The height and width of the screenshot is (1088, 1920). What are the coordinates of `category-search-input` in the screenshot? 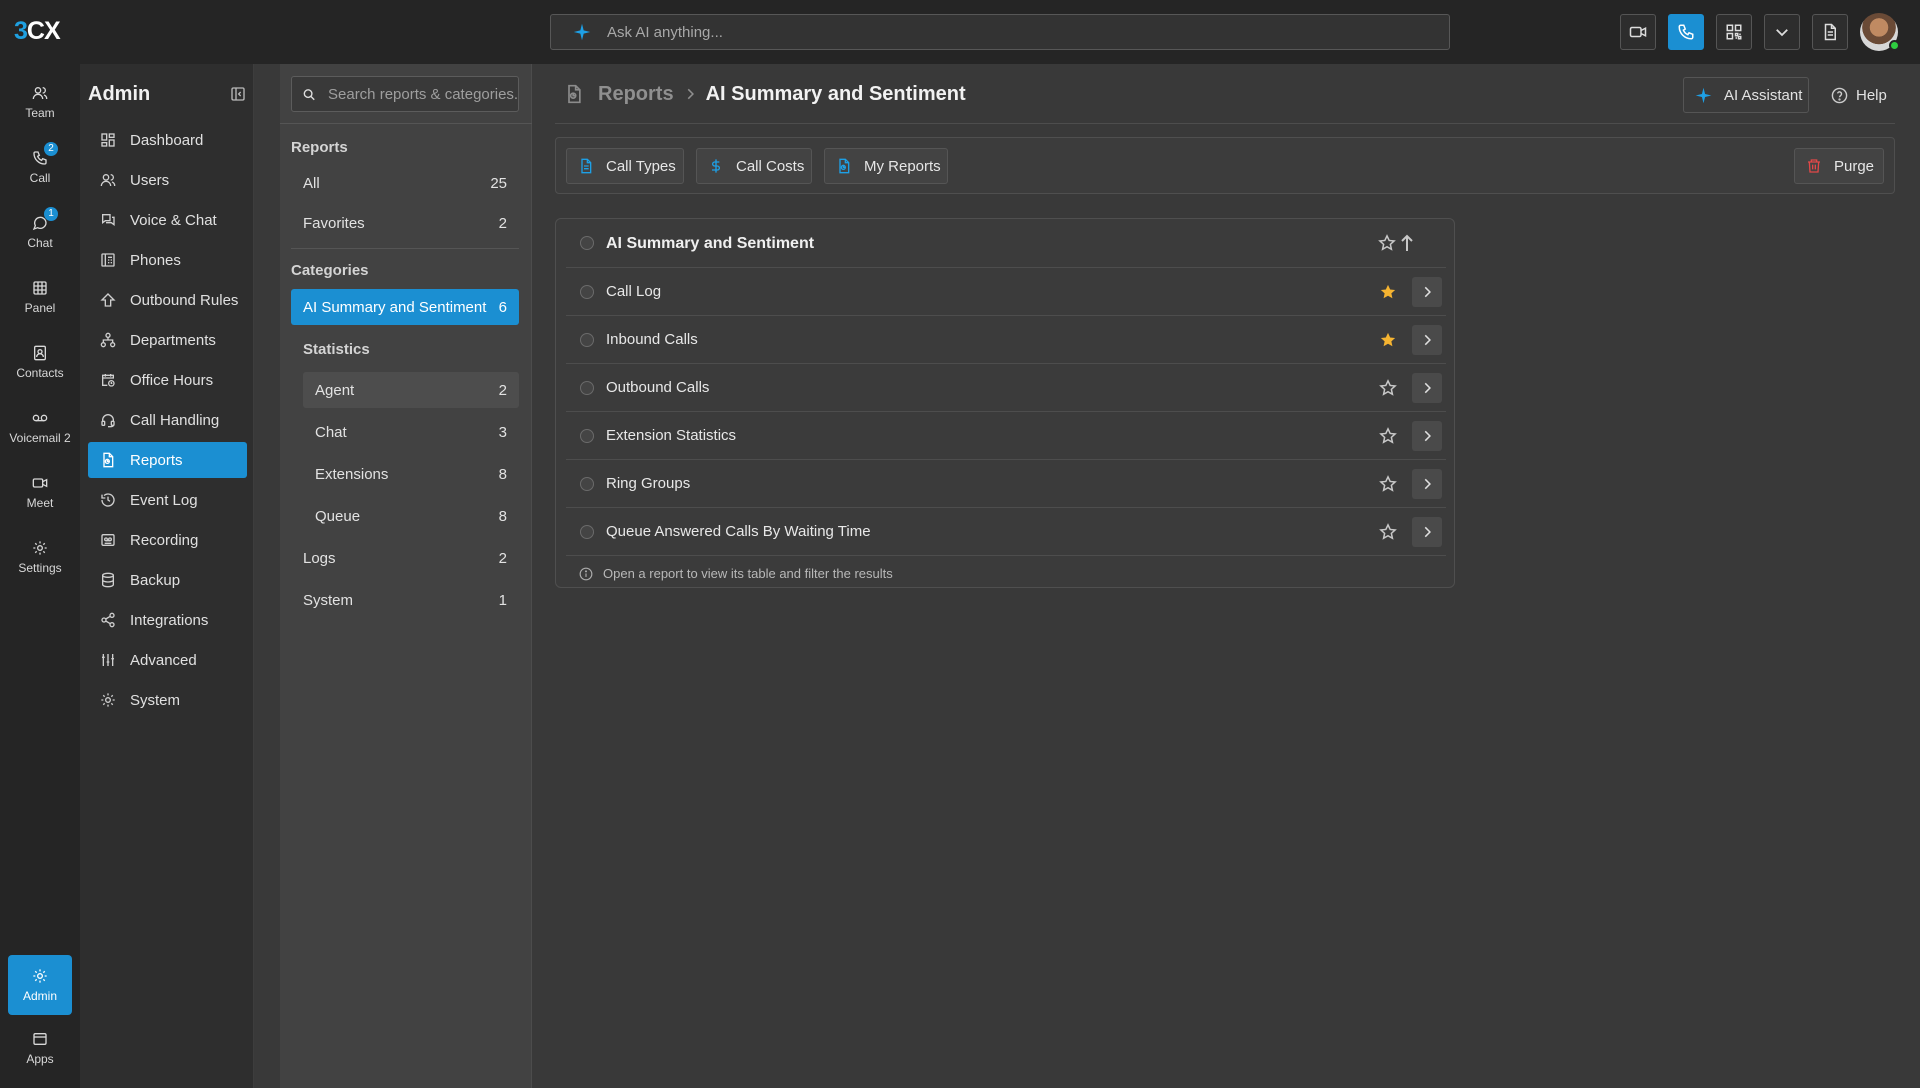 It's located at (423, 94).